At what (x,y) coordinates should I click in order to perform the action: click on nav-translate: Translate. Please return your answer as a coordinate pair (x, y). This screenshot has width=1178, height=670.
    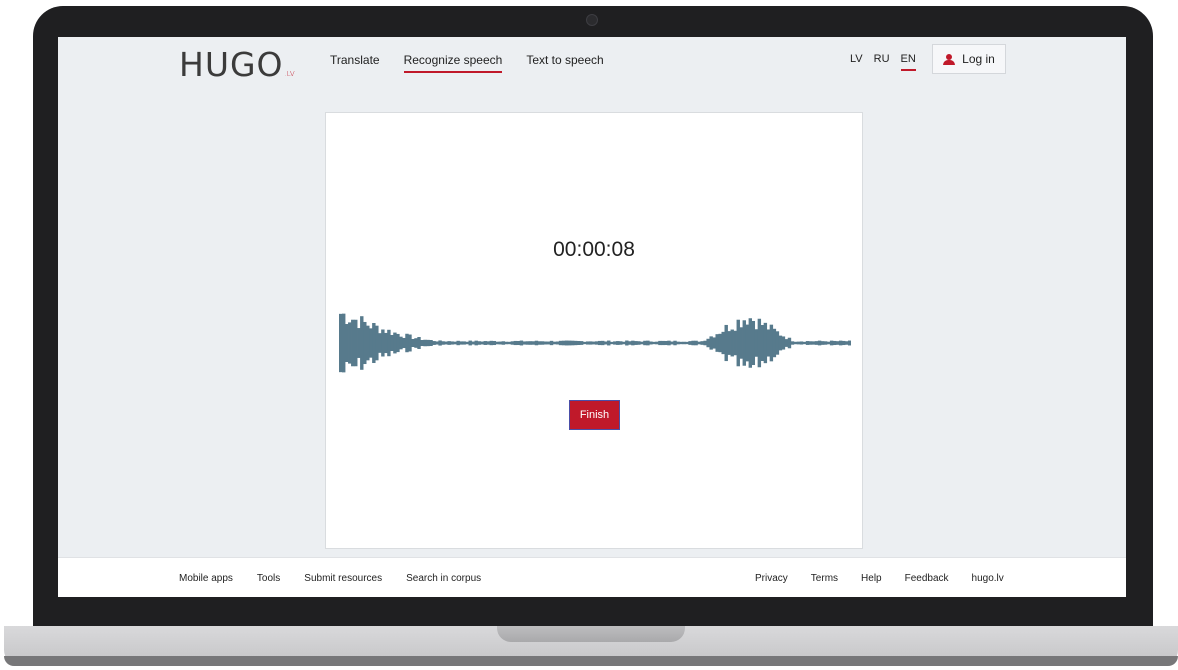
    Looking at the image, I should click on (355, 63).